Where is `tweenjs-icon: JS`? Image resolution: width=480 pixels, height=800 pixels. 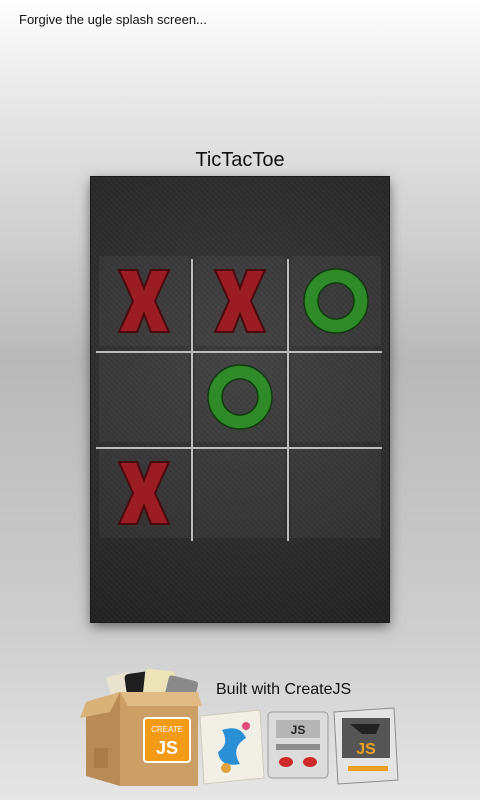
tweenjs-icon: JS is located at coordinates (298, 745).